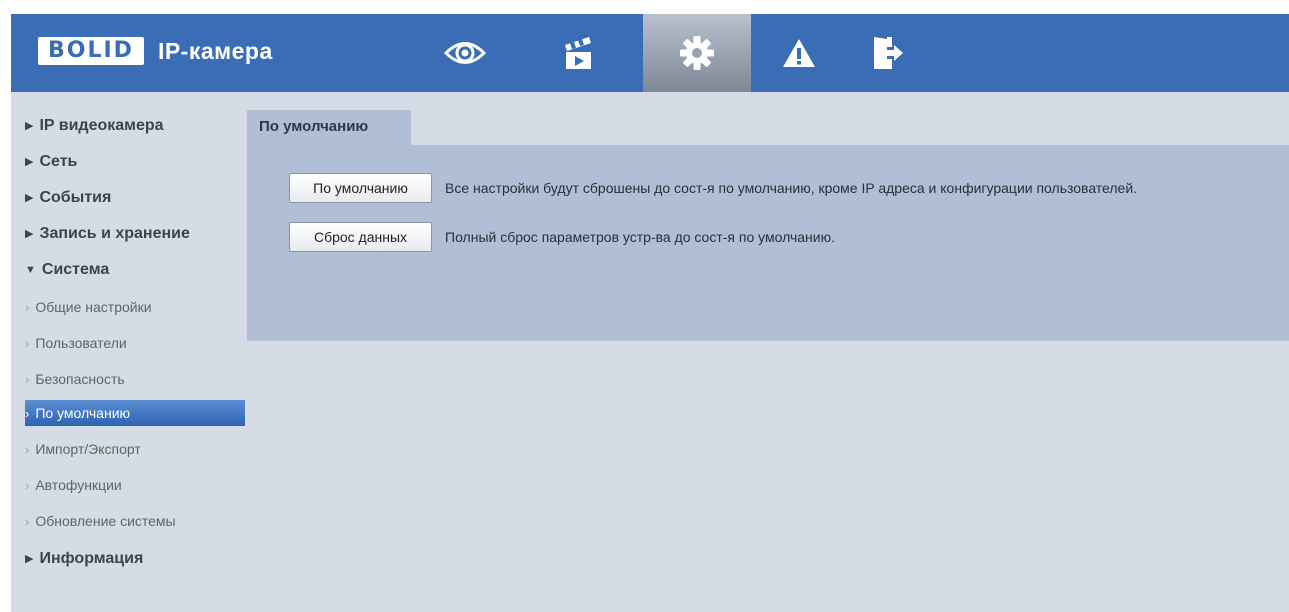 This screenshot has height=612, width=1289. What do you see at coordinates (135, 379) in the screenshot?
I see `sidebar-subitem-security: › Безопасность` at bounding box center [135, 379].